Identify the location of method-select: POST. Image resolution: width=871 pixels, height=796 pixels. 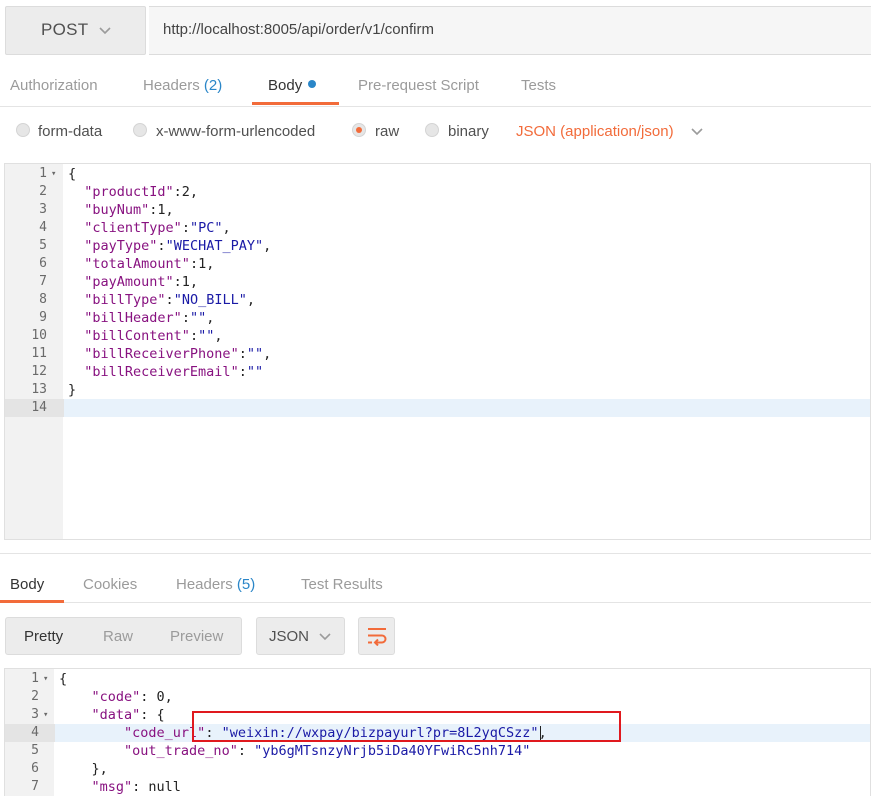
(75, 30).